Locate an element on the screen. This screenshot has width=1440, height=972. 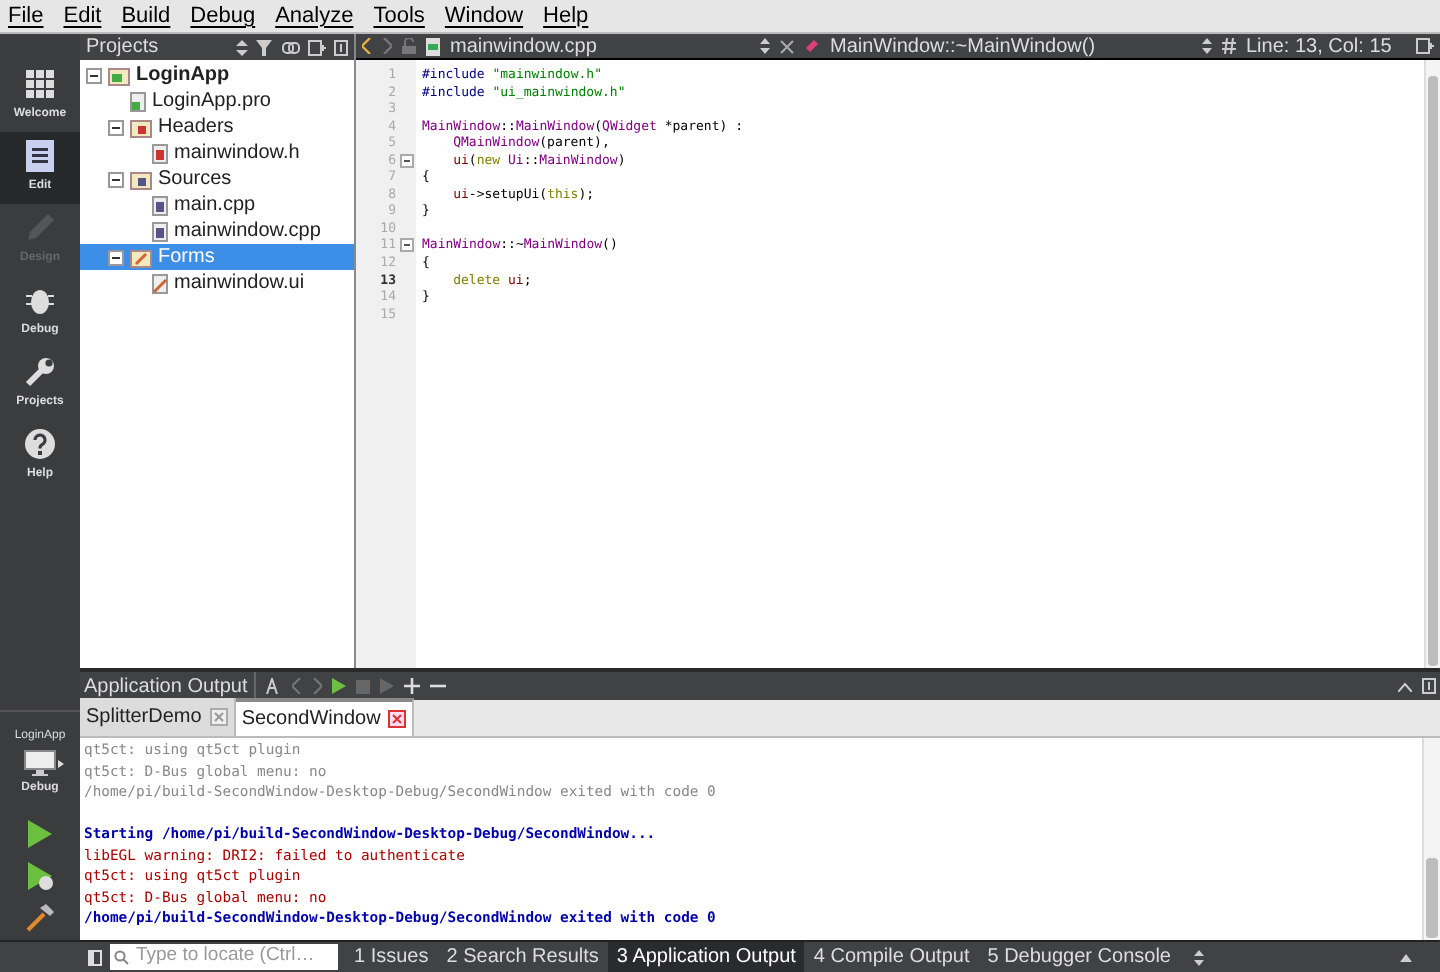
output-pane-tab: 2 Search Results is located at coordinates (522, 957).